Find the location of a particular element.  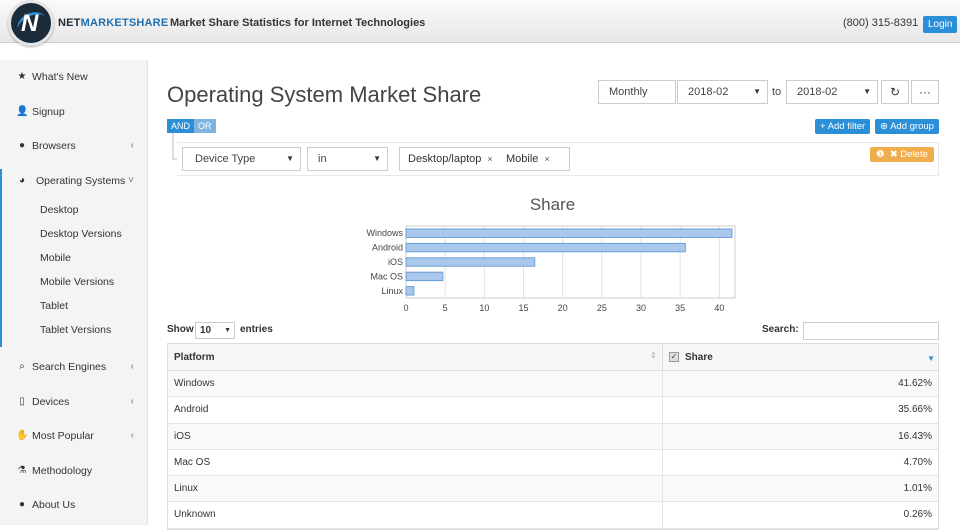

sidebar-item-whats-new: ★ What's New is located at coordinates (74, 77).